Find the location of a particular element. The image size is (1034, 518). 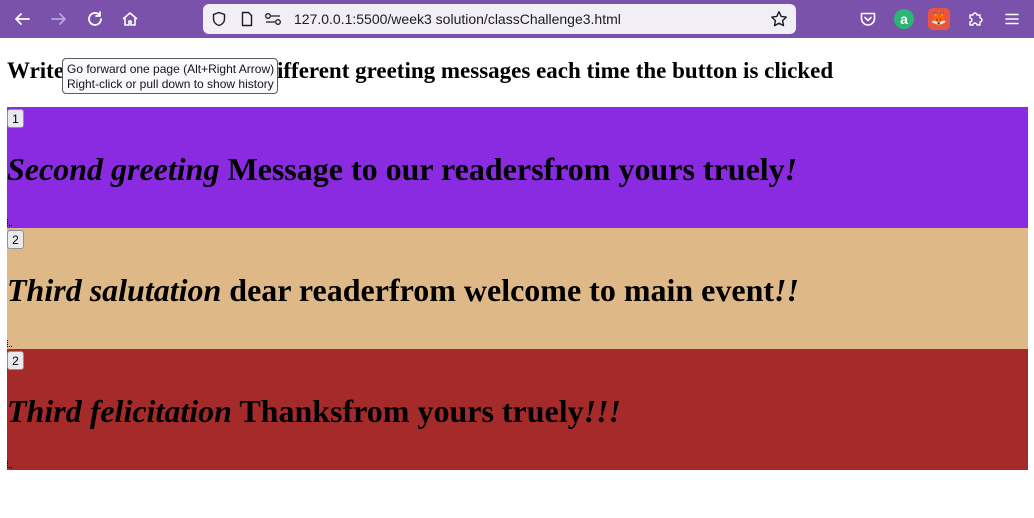

extensions-puzzle-icon is located at coordinates (976, 19).